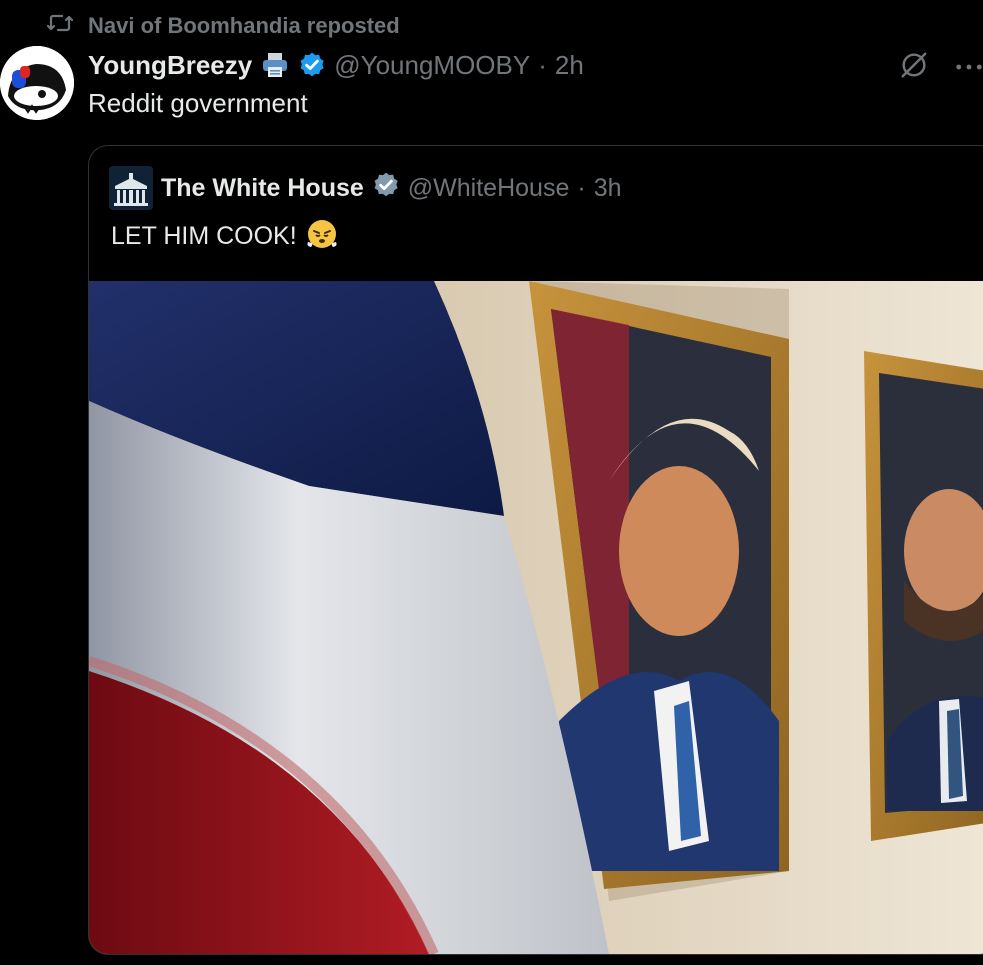  I want to click on repost-label: Navi of Boomhandia reposted, so click(244, 25).